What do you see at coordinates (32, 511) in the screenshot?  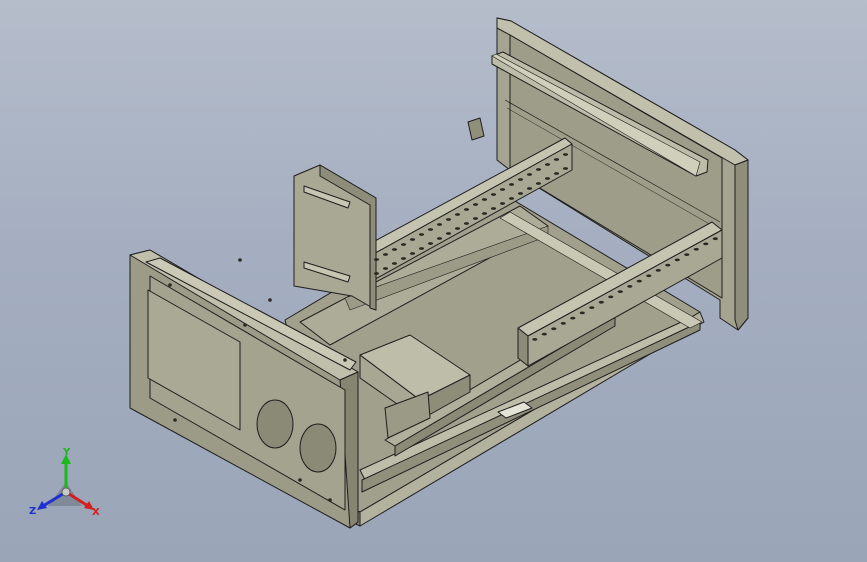 I see `z-axis-label: Z` at bounding box center [32, 511].